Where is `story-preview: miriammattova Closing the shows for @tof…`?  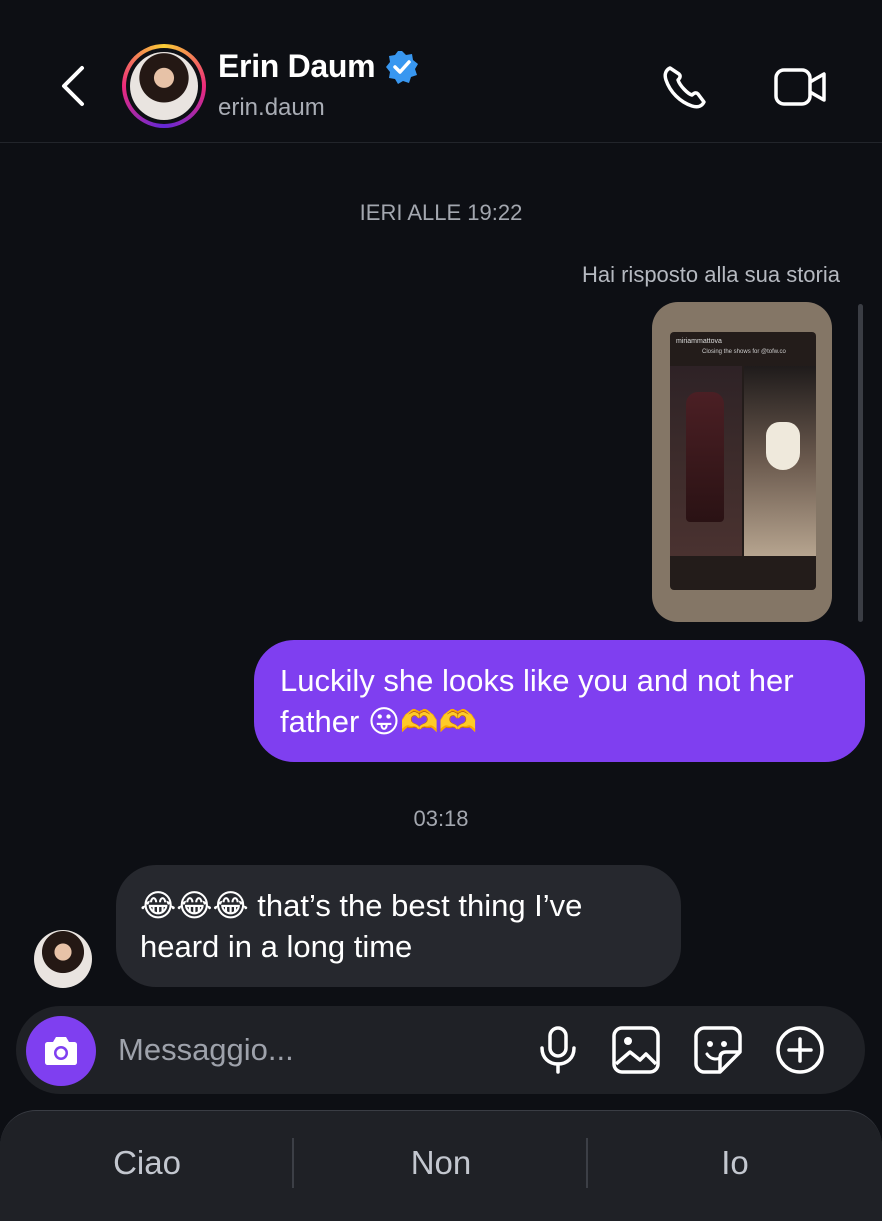 story-preview: miriammattova Closing the shows for @tof… is located at coordinates (742, 462).